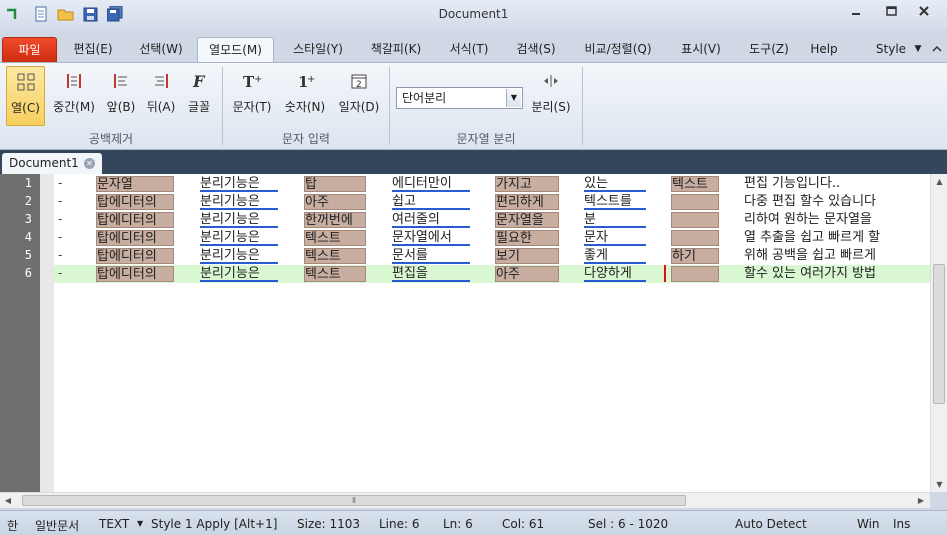  I want to click on insert-mode-status: Ins, so click(901, 524).